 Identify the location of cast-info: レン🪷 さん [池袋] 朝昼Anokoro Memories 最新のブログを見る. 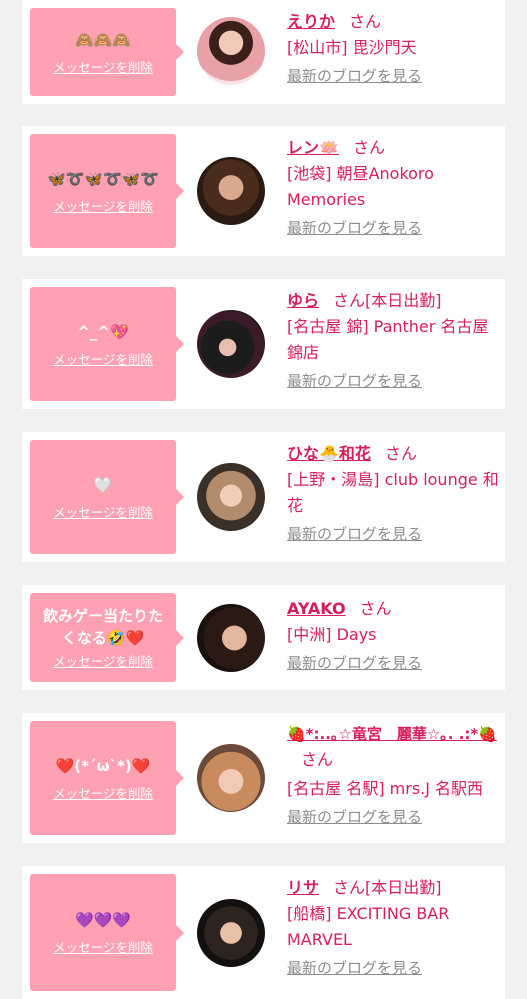
(393, 186).